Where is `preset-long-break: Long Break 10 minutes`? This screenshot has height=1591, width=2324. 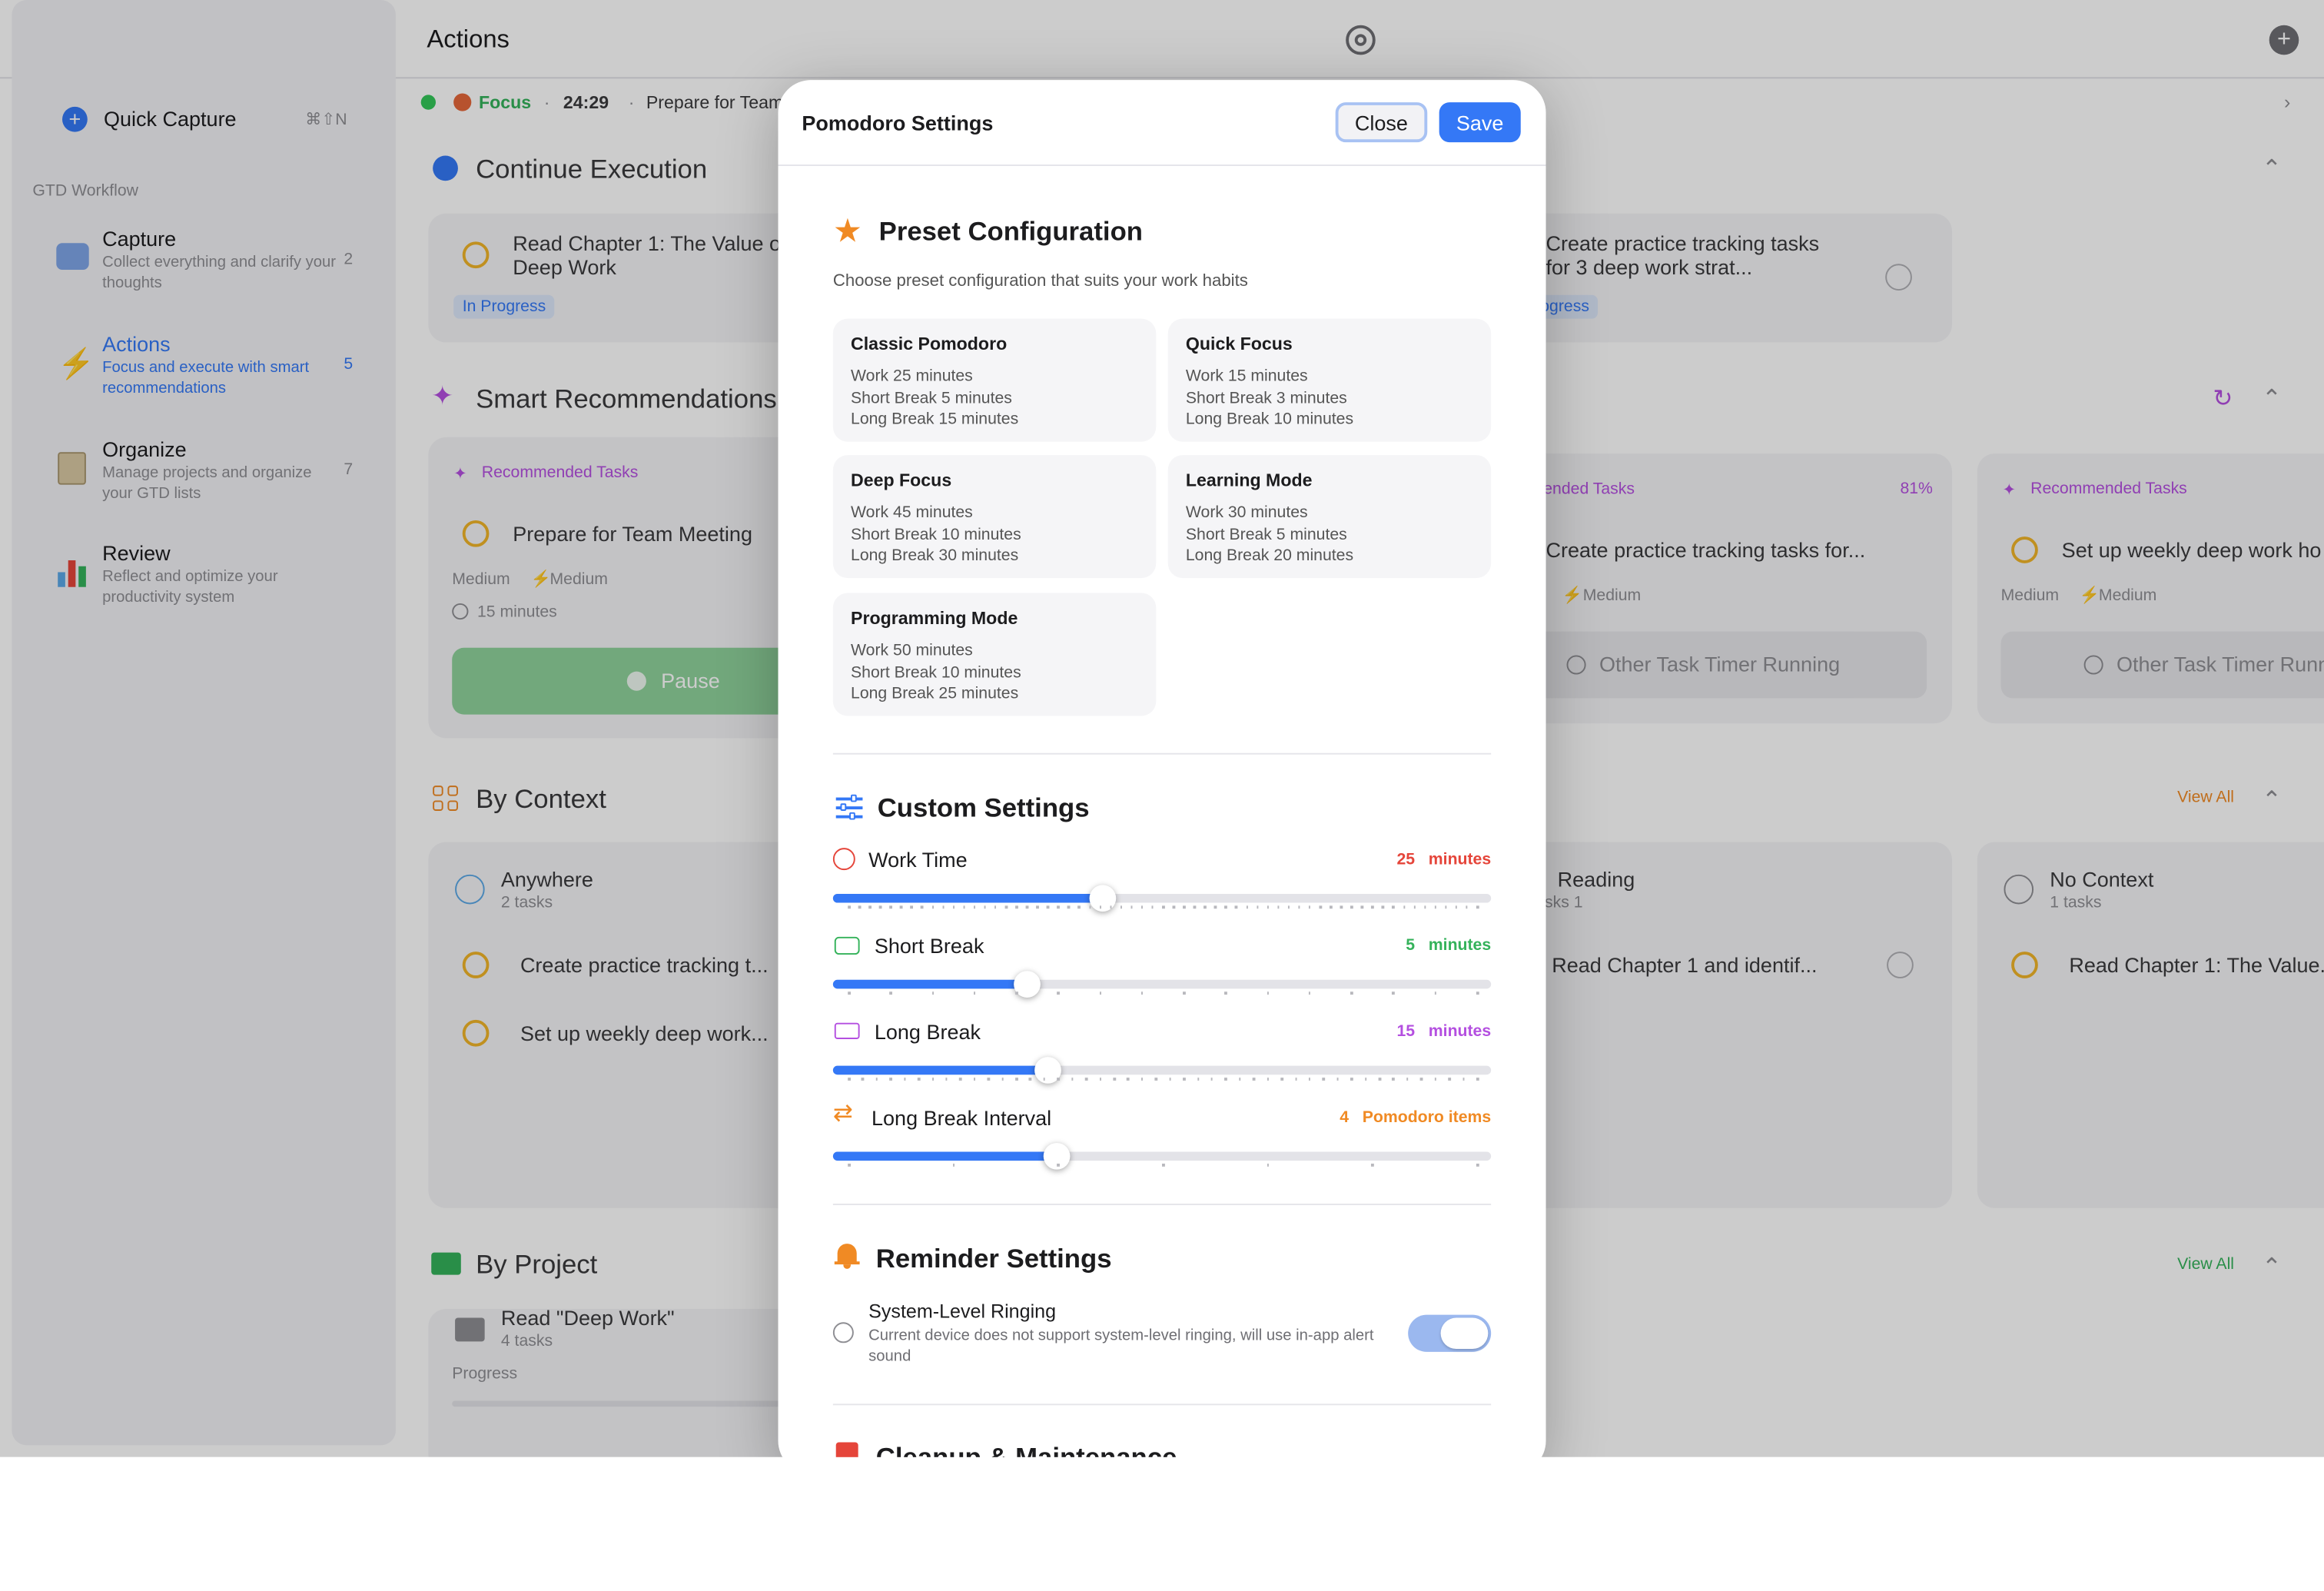
preset-long-break: Long Break 10 minutes is located at coordinates (1269, 419).